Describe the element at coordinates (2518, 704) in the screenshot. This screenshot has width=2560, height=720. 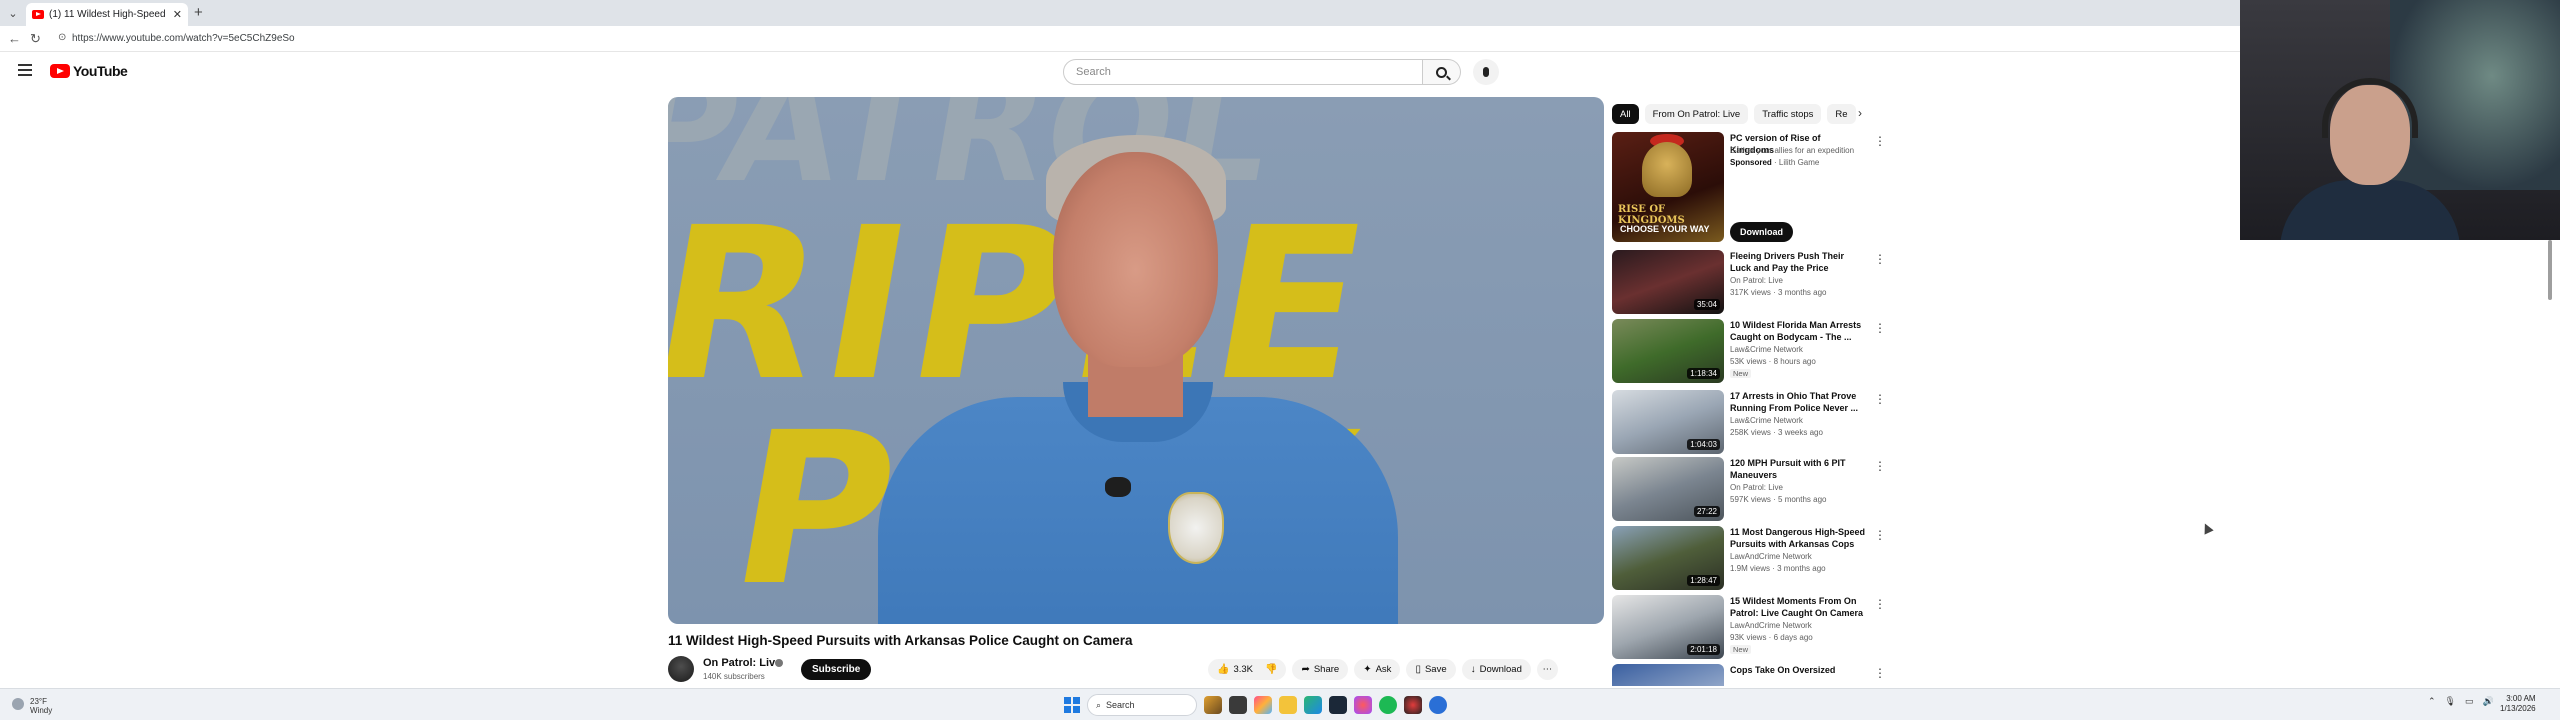
I see `system-clock: 3:00 AM 1/13/2026` at that location.